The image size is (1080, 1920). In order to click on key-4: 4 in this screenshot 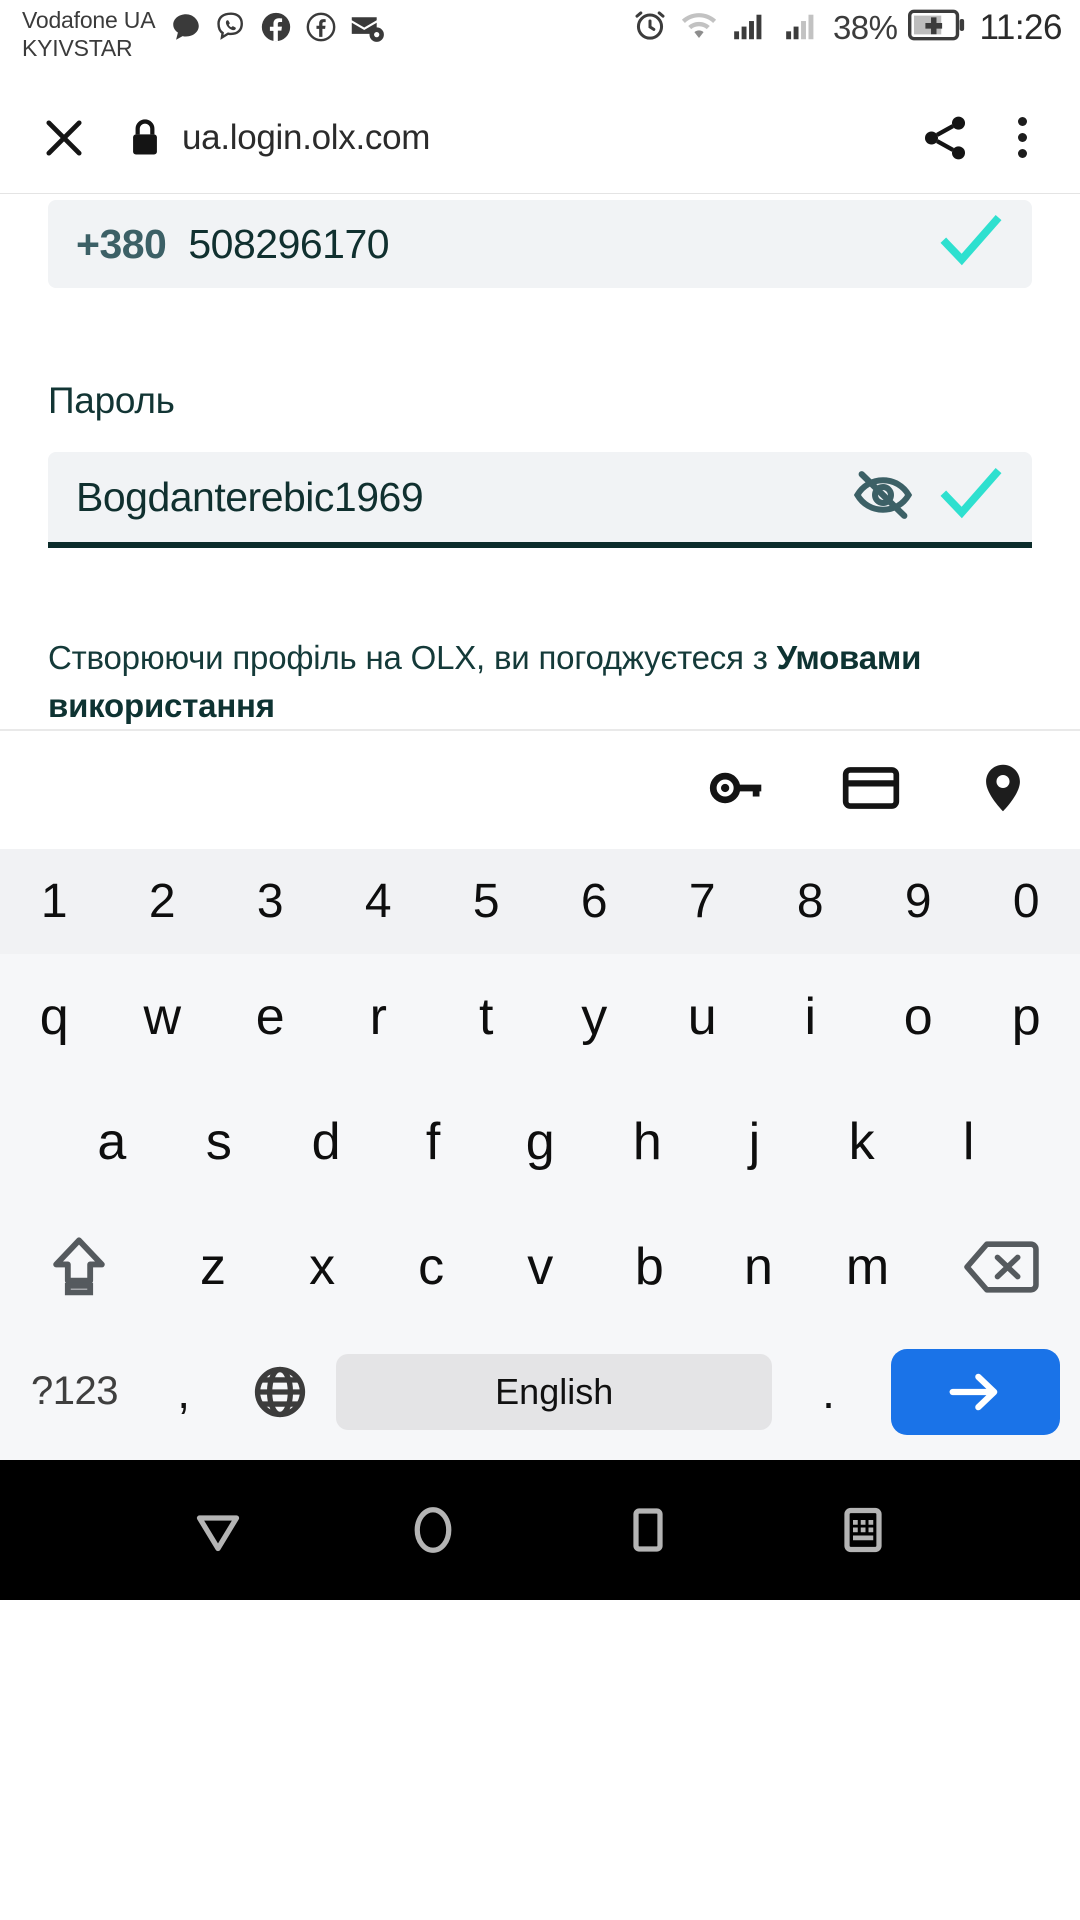, I will do `click(378, 901)`.